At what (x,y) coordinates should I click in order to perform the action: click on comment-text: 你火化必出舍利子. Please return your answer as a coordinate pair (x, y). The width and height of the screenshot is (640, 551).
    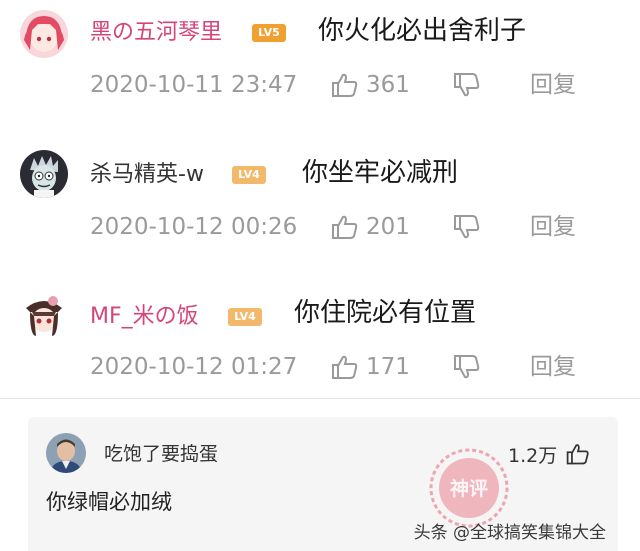
    Looking at the image, I should click on (422, 31).